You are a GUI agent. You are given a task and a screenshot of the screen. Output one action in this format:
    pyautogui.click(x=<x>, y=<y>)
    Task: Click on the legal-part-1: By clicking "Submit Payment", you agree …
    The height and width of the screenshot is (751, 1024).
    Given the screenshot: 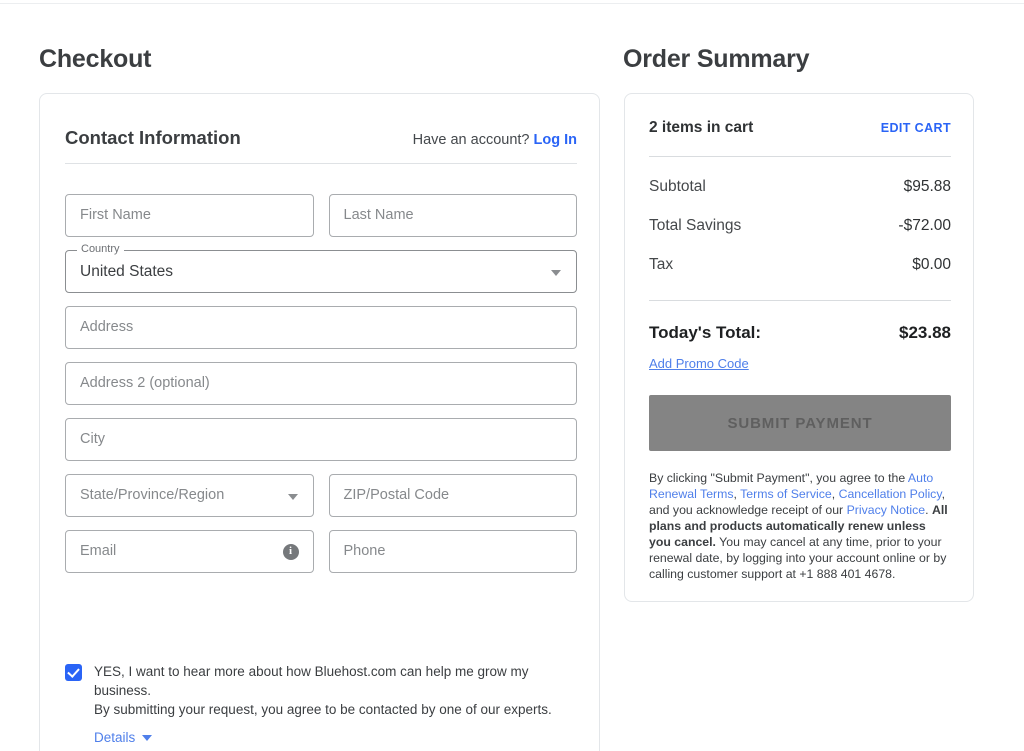 What is the action you would take?
    pyautogui.click(x=778, y=478)
    